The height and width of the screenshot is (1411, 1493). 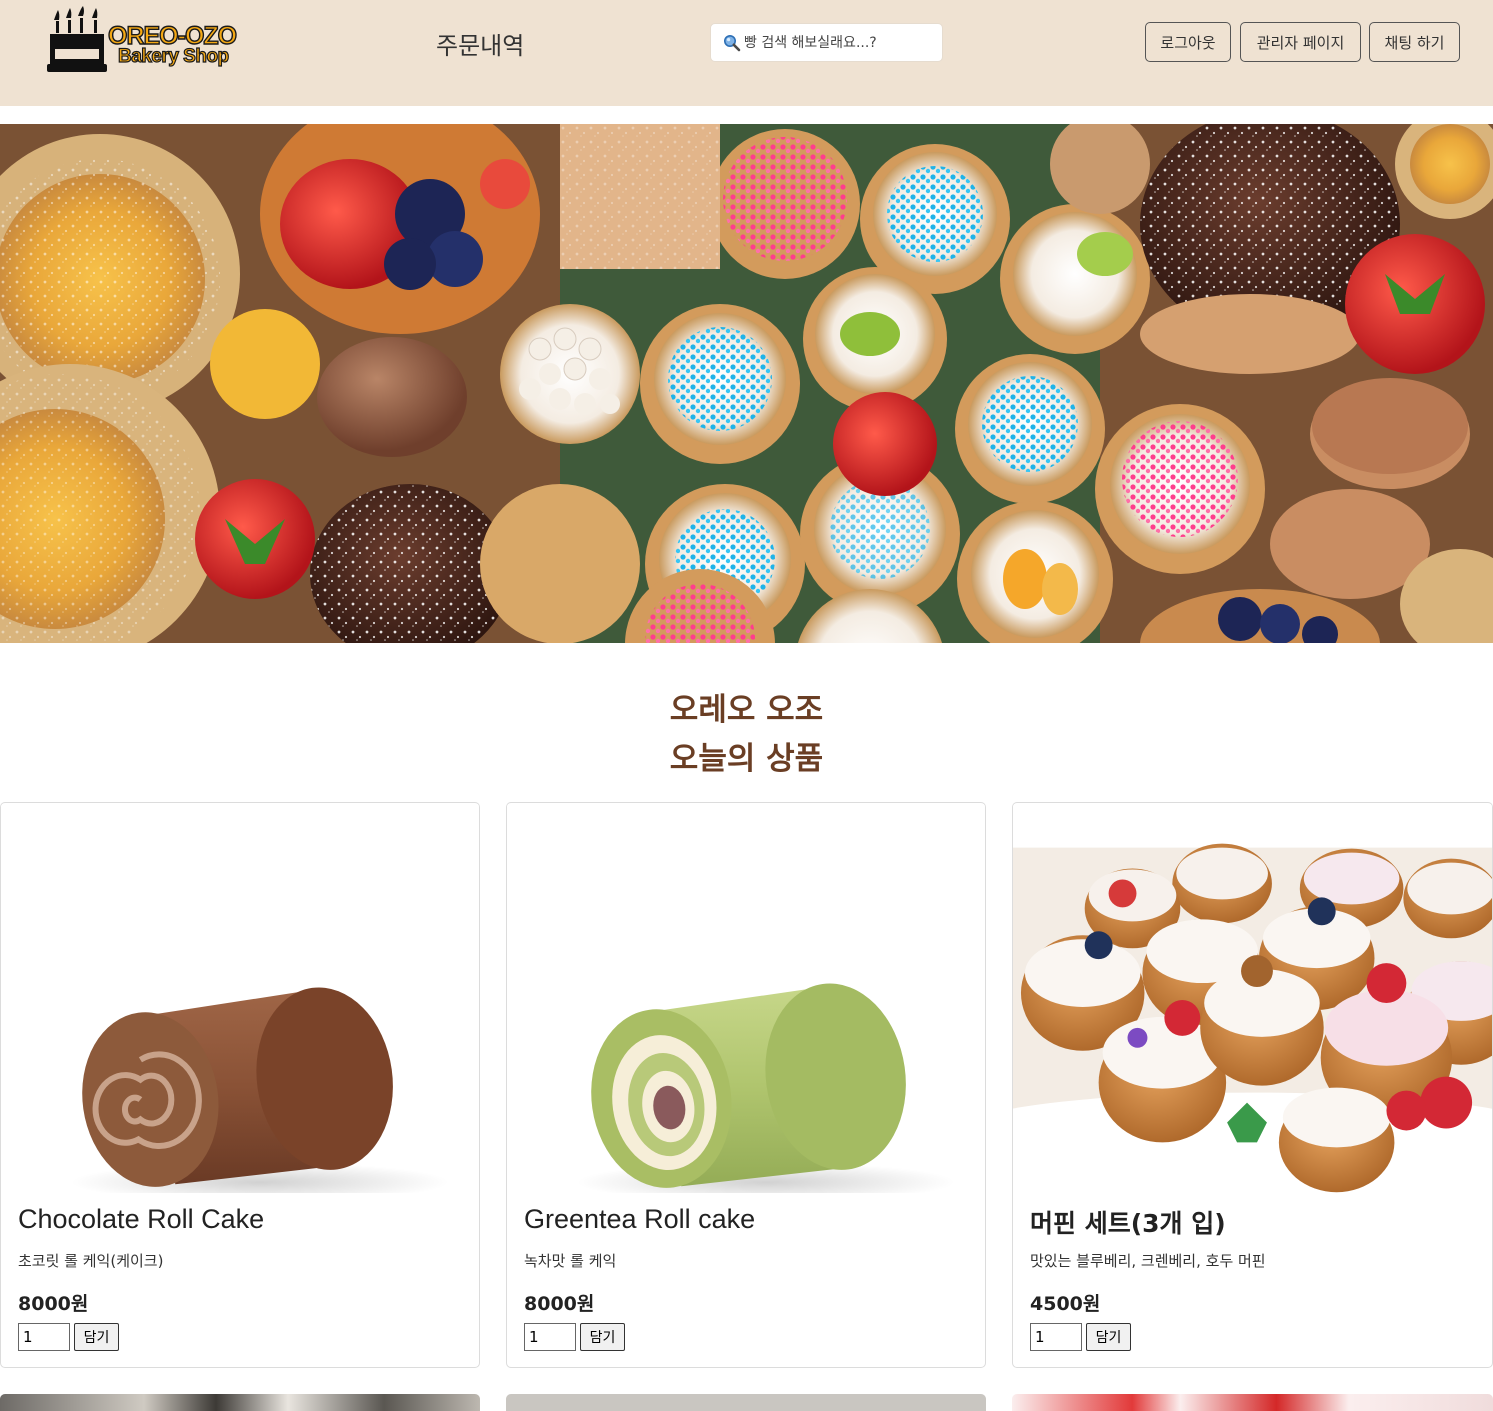 What do you see at coordinates (1414, 42) in the screenshot?
I see `chat-button: 채팅 하기` at bounding box center [1414, 42].